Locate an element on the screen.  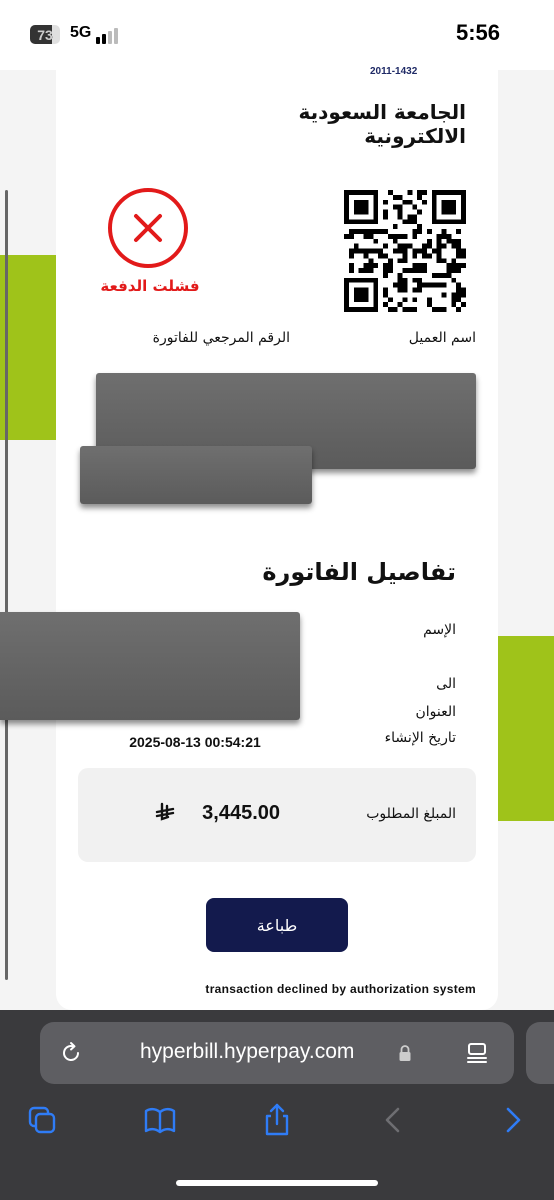
home-indicator is located at coordinates (277, 1183).